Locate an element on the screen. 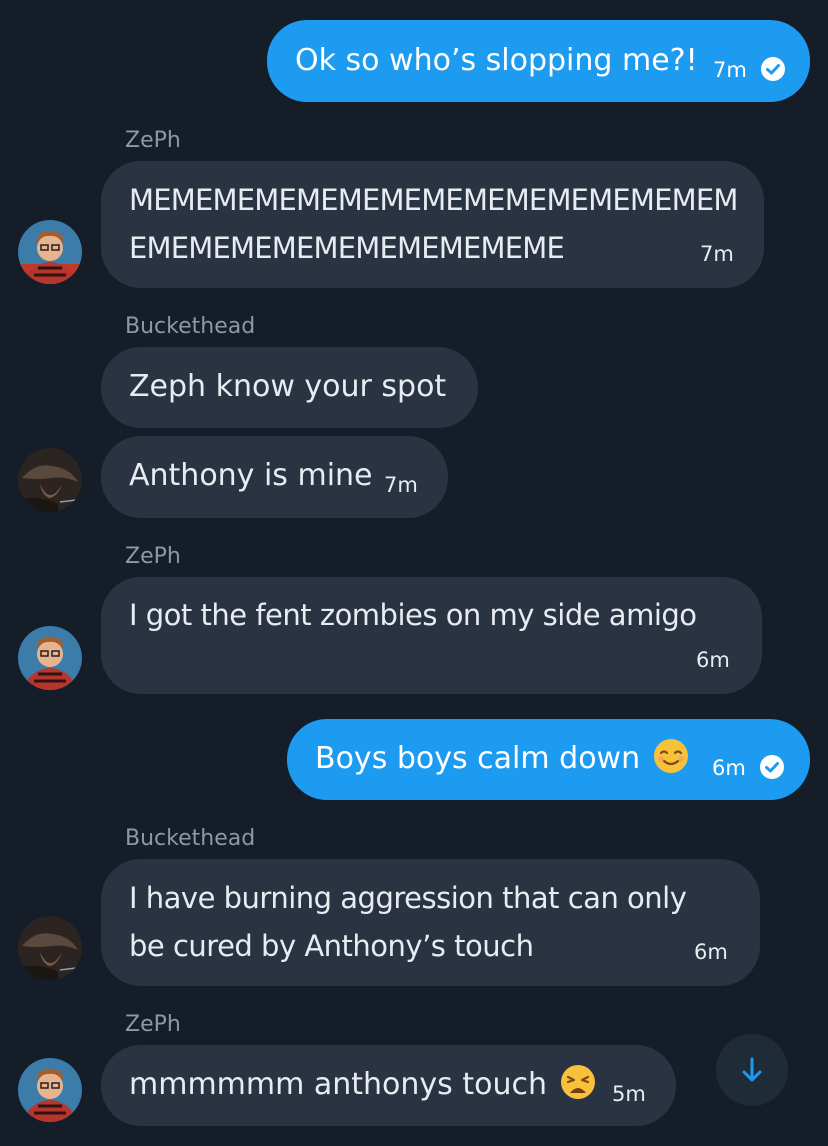 The width and height of the screenshot is (828, 1146). incoming-message: Anthony is mine 7m is located at coordinates (274, 477).